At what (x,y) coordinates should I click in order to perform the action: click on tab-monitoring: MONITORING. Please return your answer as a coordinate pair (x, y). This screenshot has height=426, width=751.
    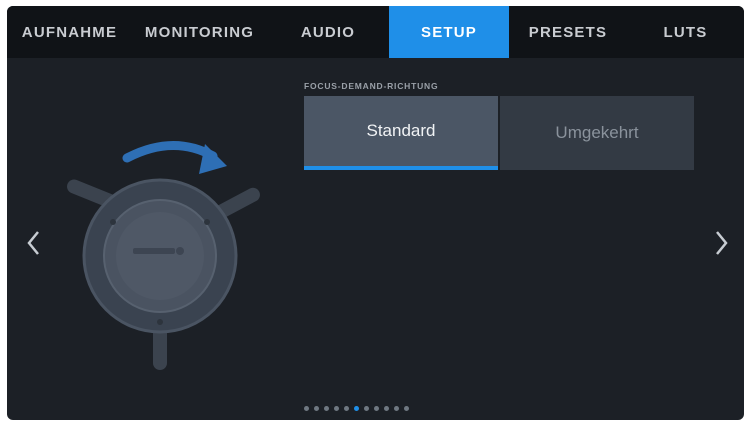
    Looking at the image, I should click on (199, 32).